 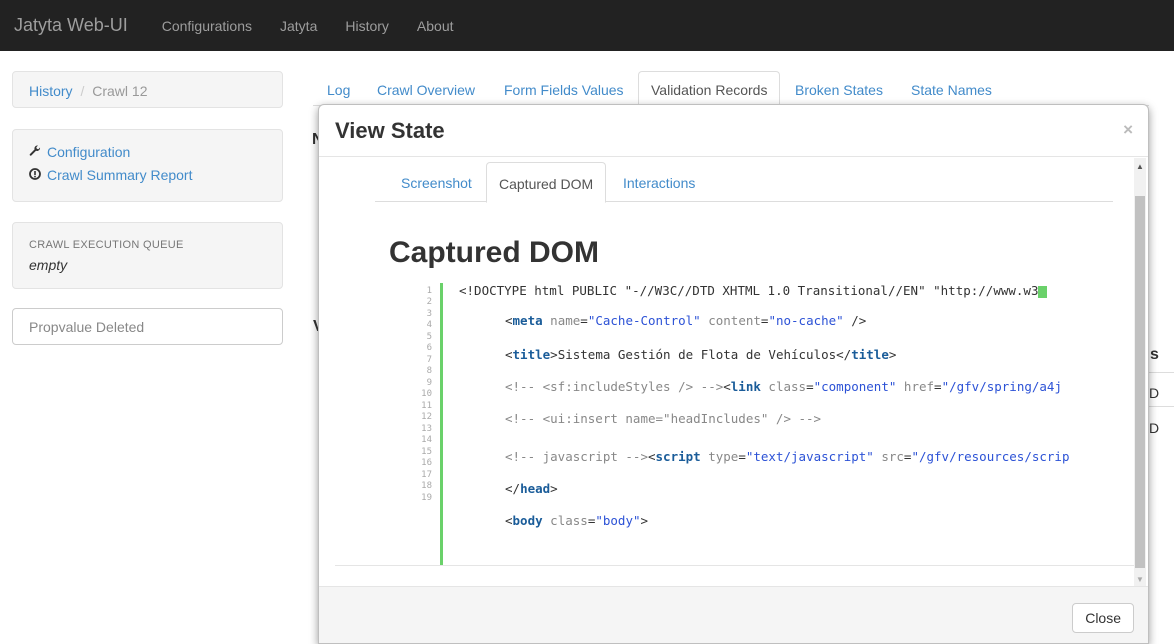 What do you see at coordinates (1001, 386) in the screenshot?
I see `code-value: "/gfv/spring/a4j` at bounding box center [1001, 386].